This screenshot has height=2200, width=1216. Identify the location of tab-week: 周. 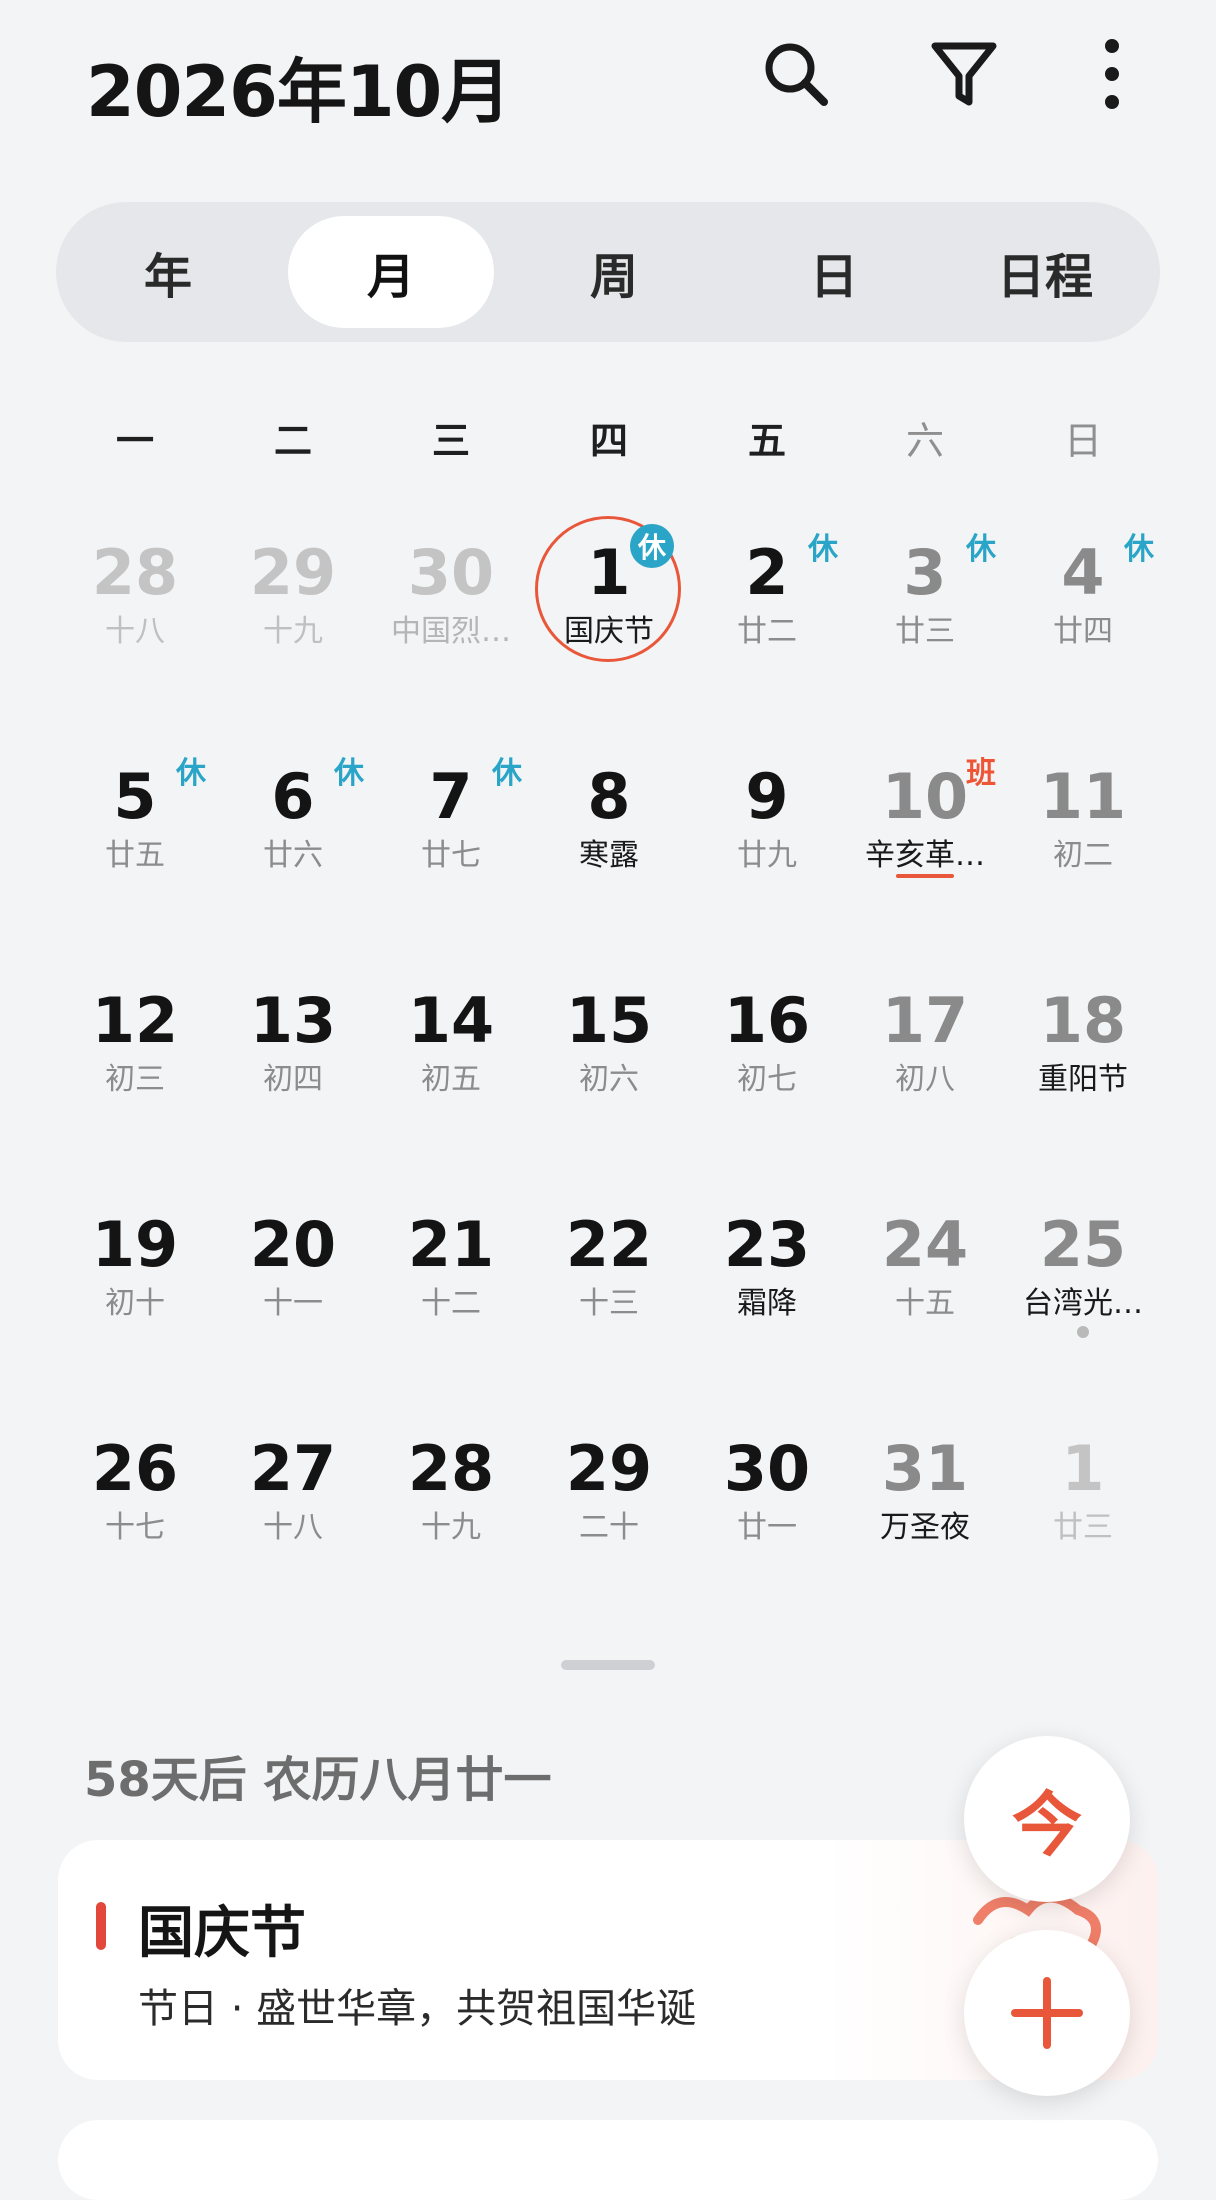
(614, 272).